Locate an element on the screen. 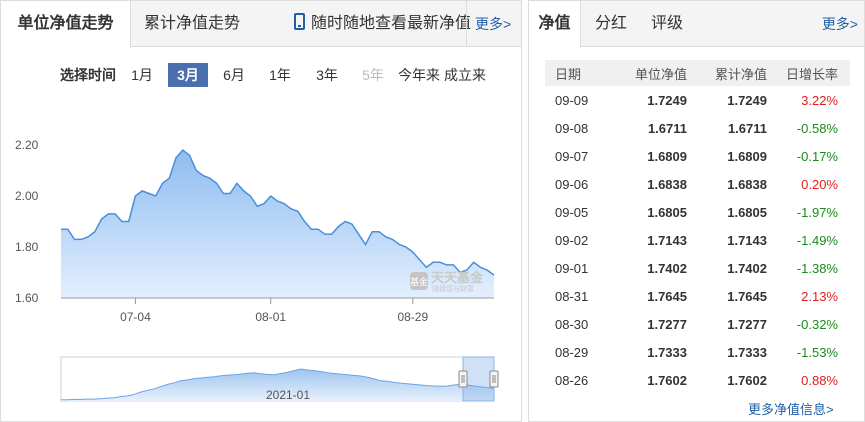  cell-unit-nav: 1.7249 is located at coordinates (667, 100).